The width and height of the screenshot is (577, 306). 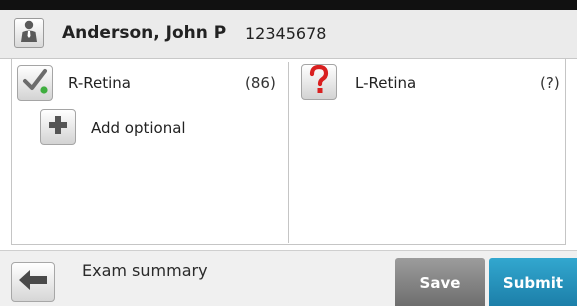 I want to click on l-retina-status-button, so click(x=319, y=82).